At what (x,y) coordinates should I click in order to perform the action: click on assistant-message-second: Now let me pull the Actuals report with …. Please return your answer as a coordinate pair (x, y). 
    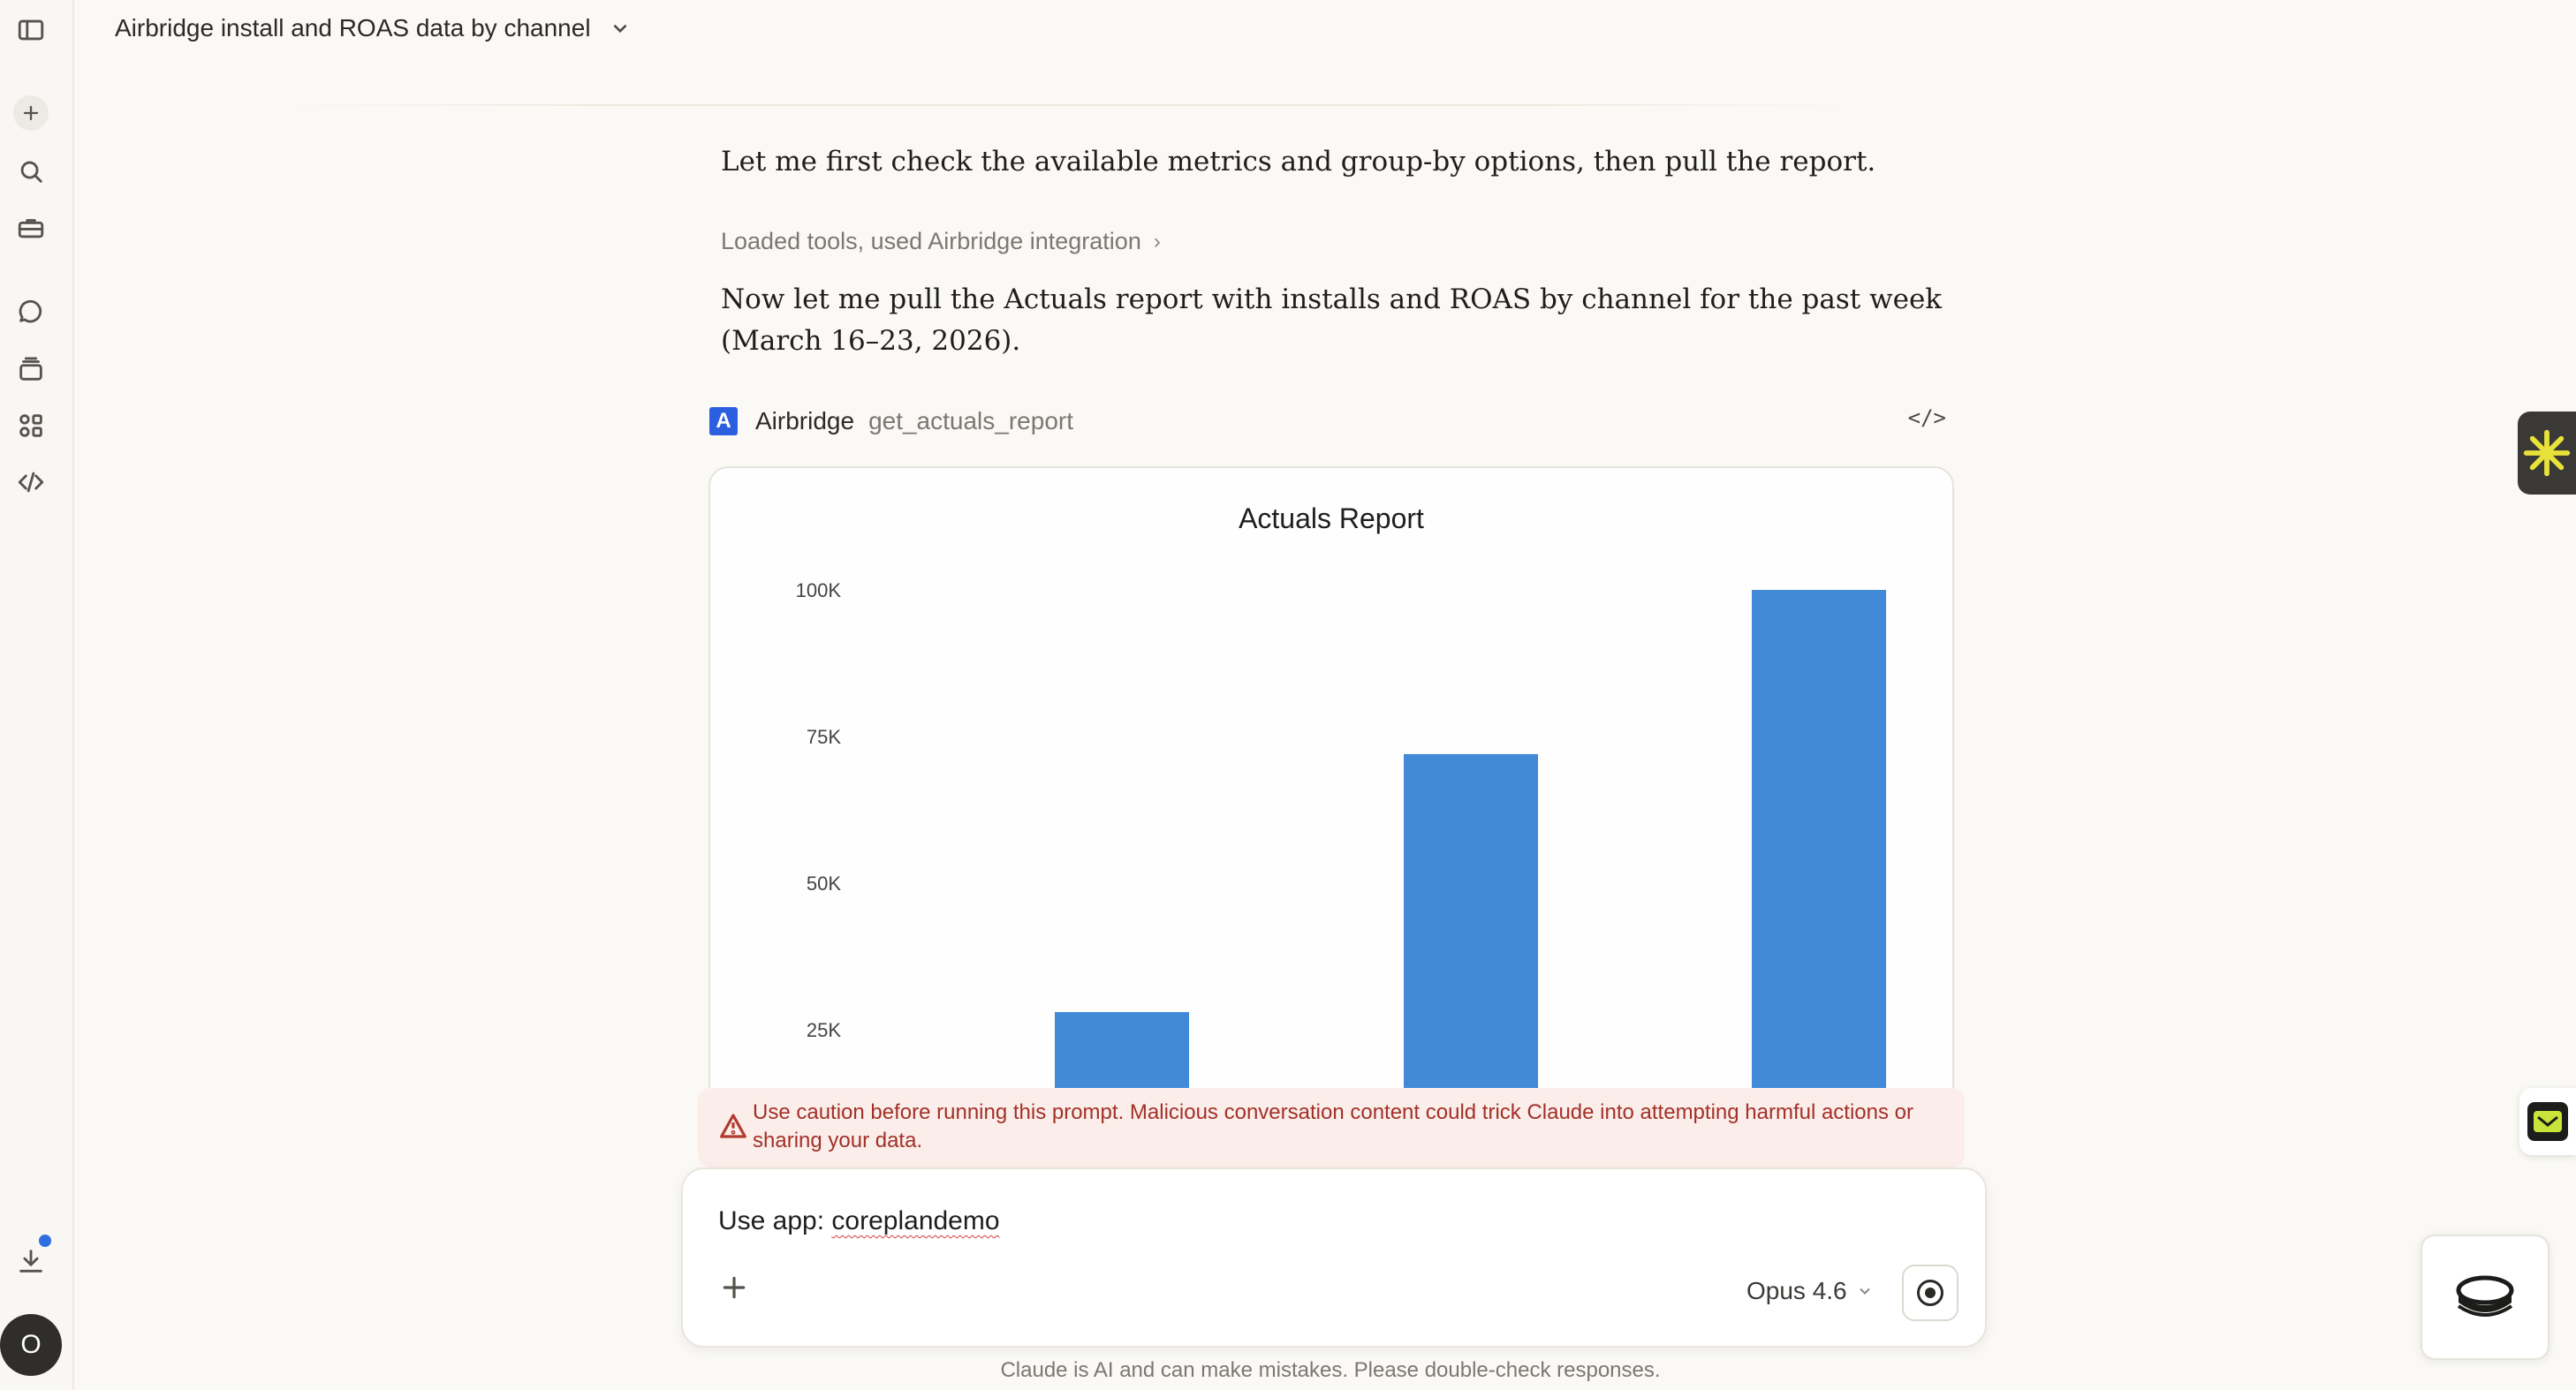
    Looking at the image, I should click on (1331, 320).